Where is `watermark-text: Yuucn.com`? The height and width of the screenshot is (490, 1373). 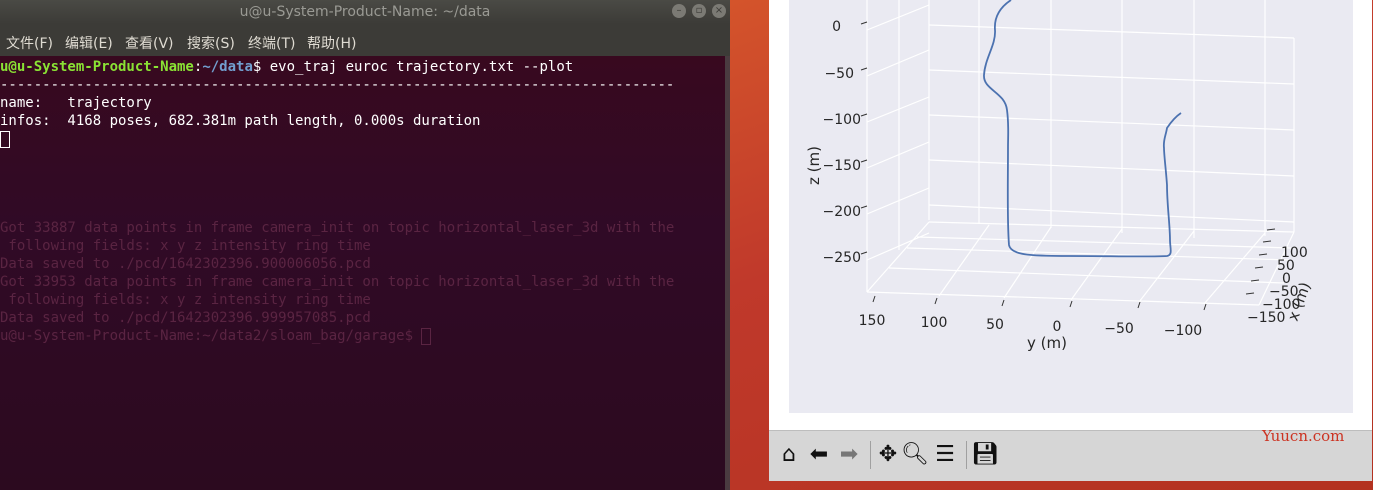 watermark-text: Yuucn.com is located at coordinates (1303, 436).